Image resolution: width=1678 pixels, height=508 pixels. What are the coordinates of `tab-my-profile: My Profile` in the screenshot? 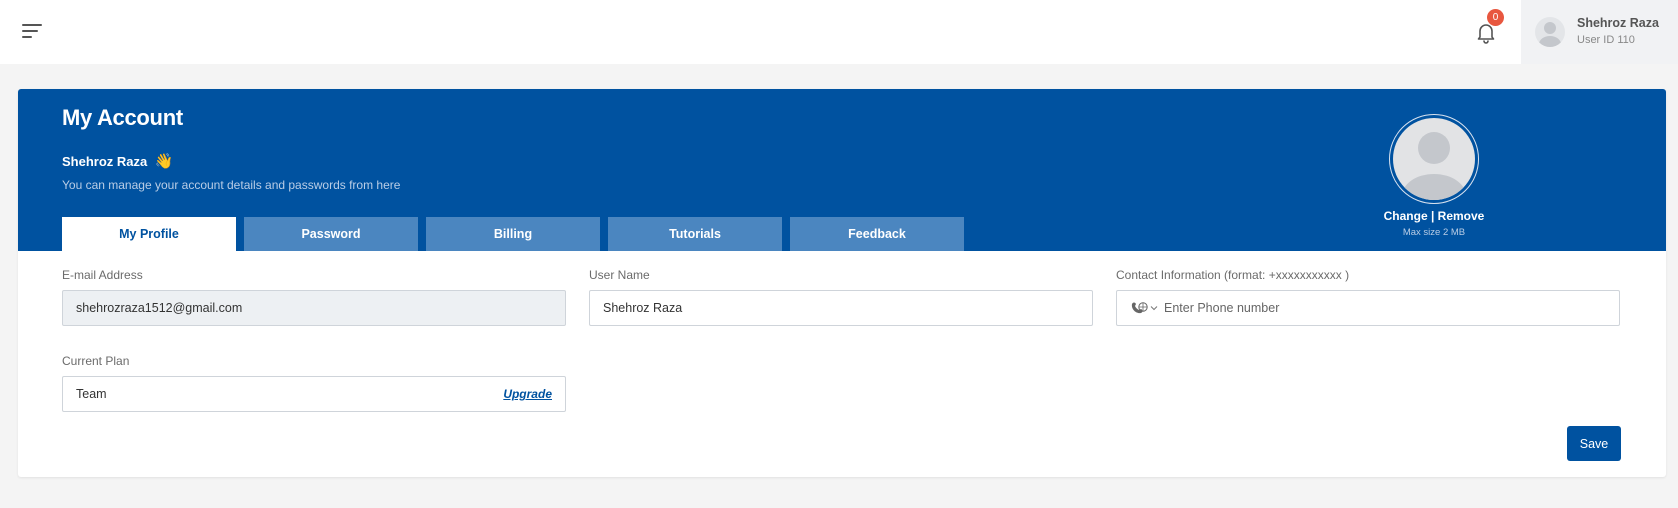 It's located at (149, 234).